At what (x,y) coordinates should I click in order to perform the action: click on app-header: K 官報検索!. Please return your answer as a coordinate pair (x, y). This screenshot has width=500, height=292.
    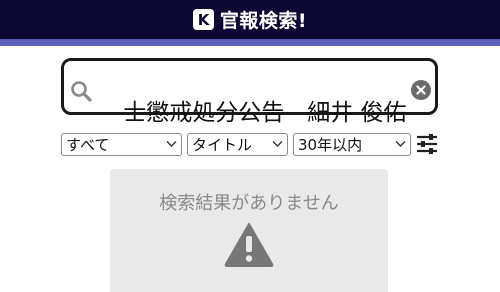
    Looking at the image, I should click on (250, 19).